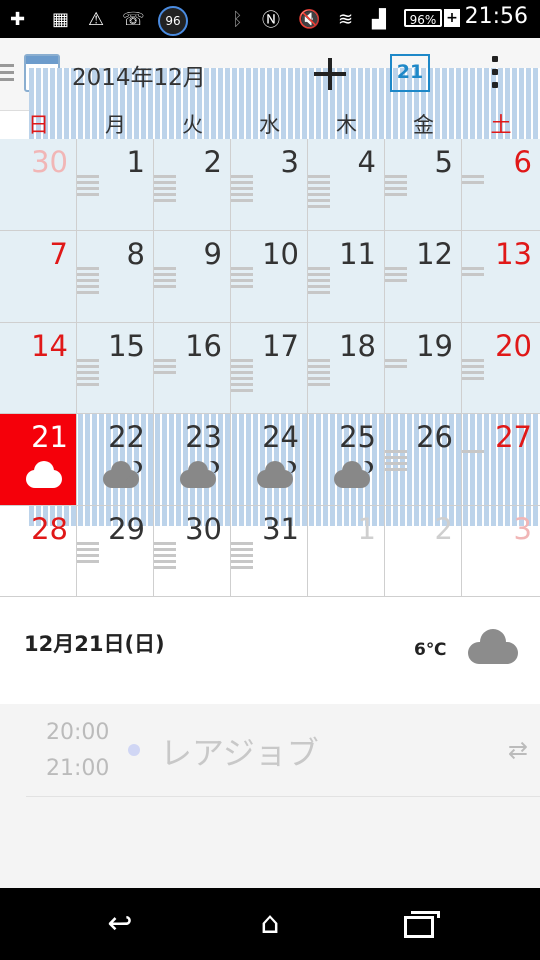  What do you see at coordinates (126, 437) in the screenshot?
I see `day-number: 22` at bounding box center [126, 437].